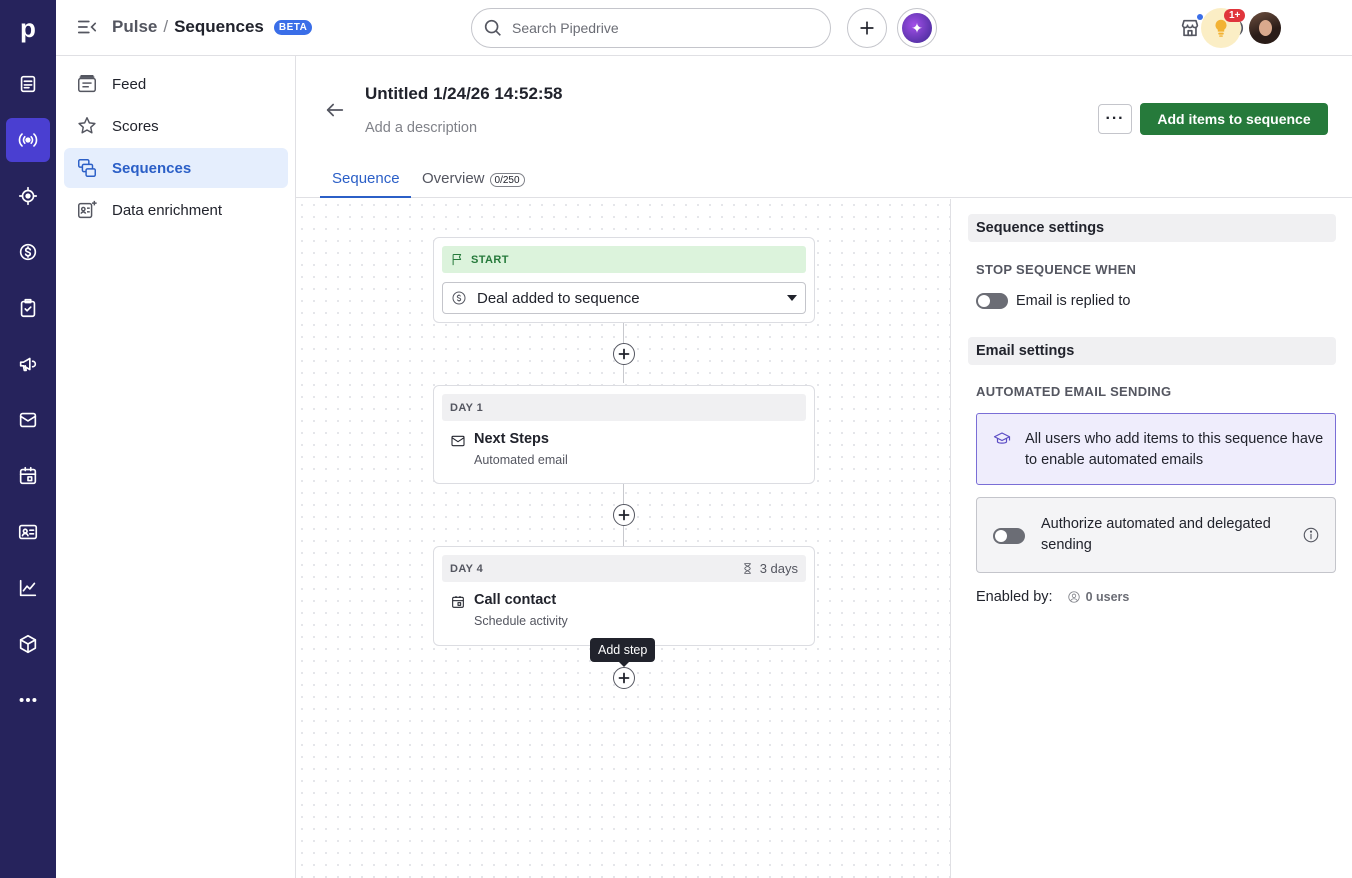 The image size is (1352, 878). What do you see at coordinates (463, 94) in the screenshot?
I see `sequence-title: Untitled 1/24/26 14:52:58` at bounding box center [463, 94].